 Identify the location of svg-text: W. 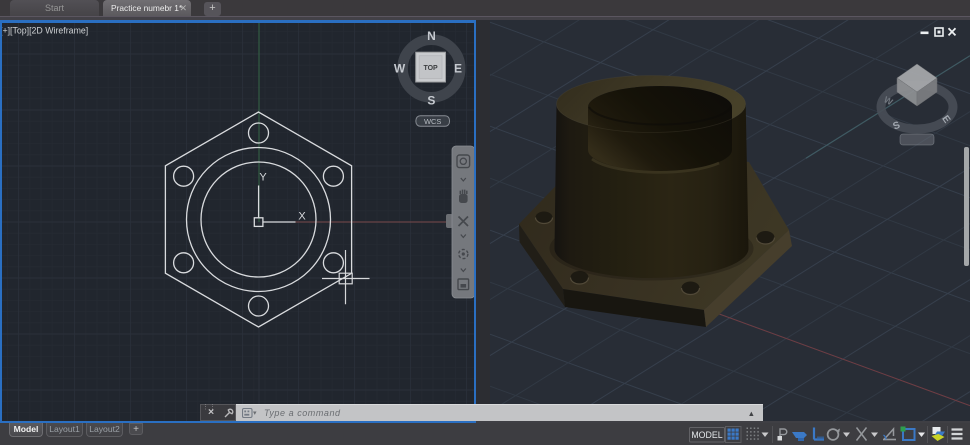
(400, 69).